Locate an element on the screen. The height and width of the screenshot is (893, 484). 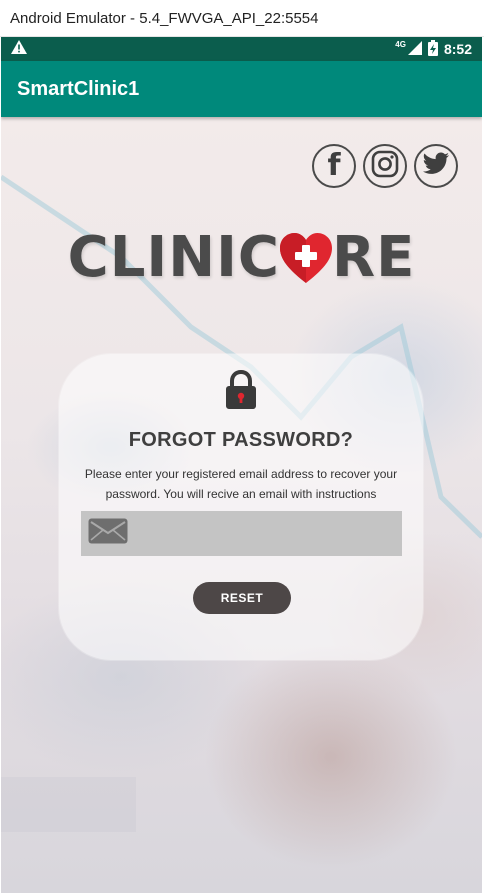
warning-icon is located at coordinates (19, 49).